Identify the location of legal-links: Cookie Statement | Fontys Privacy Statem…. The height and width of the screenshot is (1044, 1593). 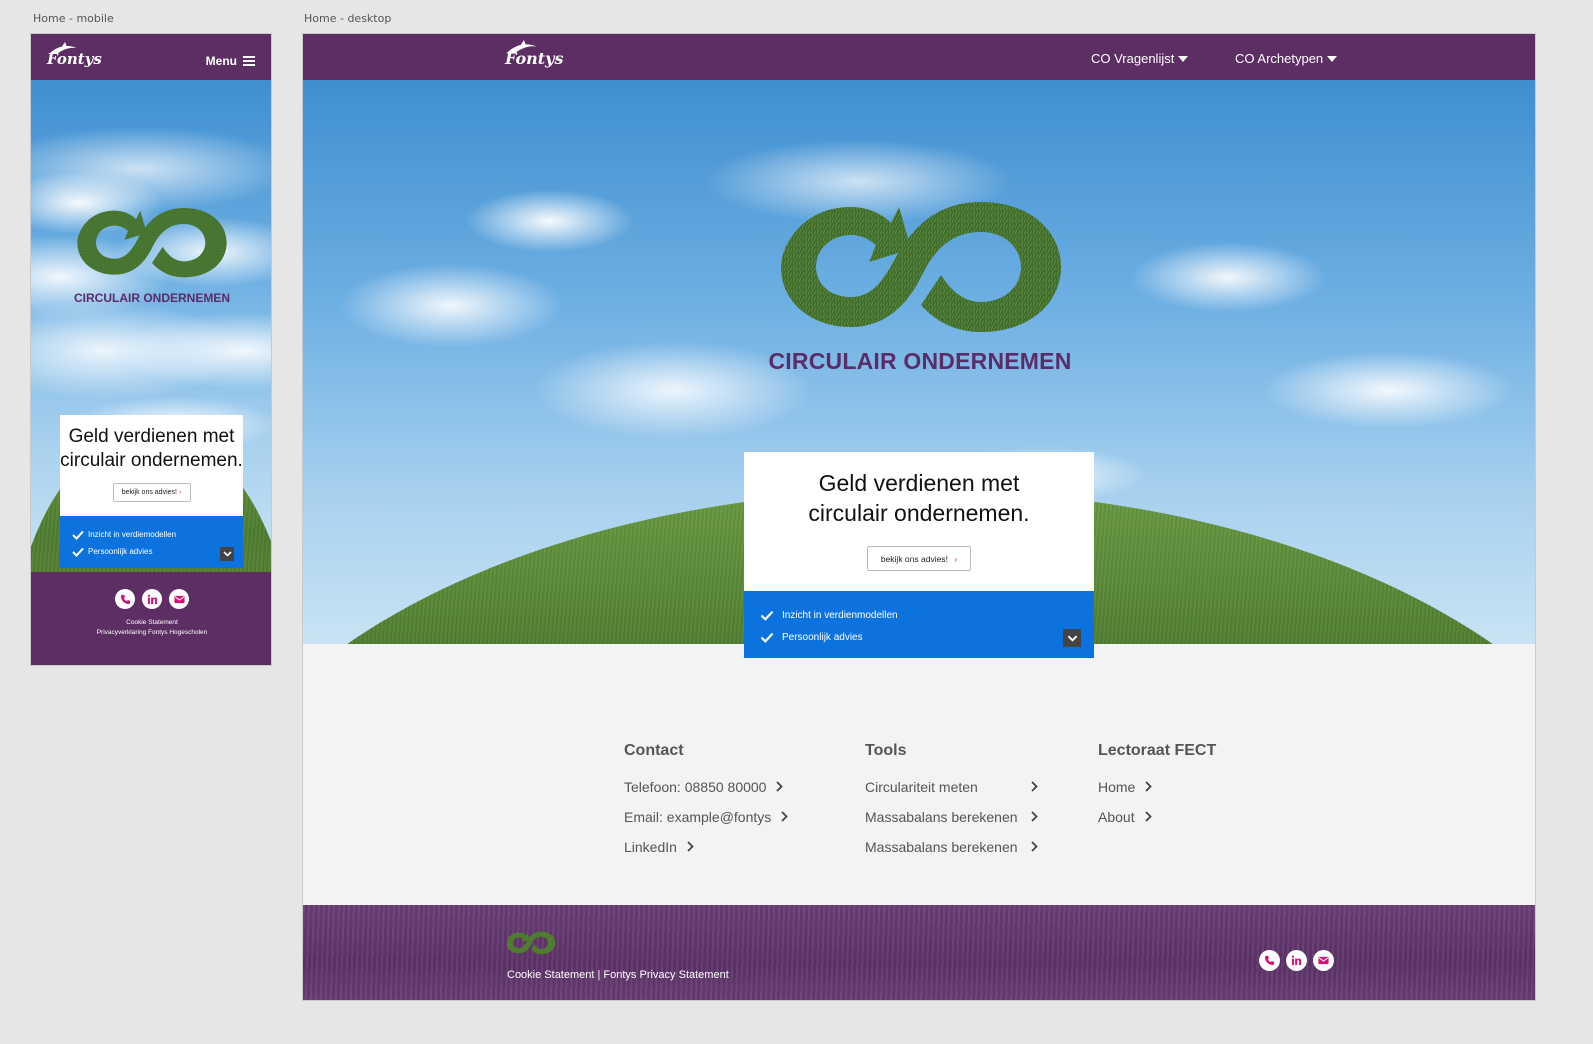
(618, 975).